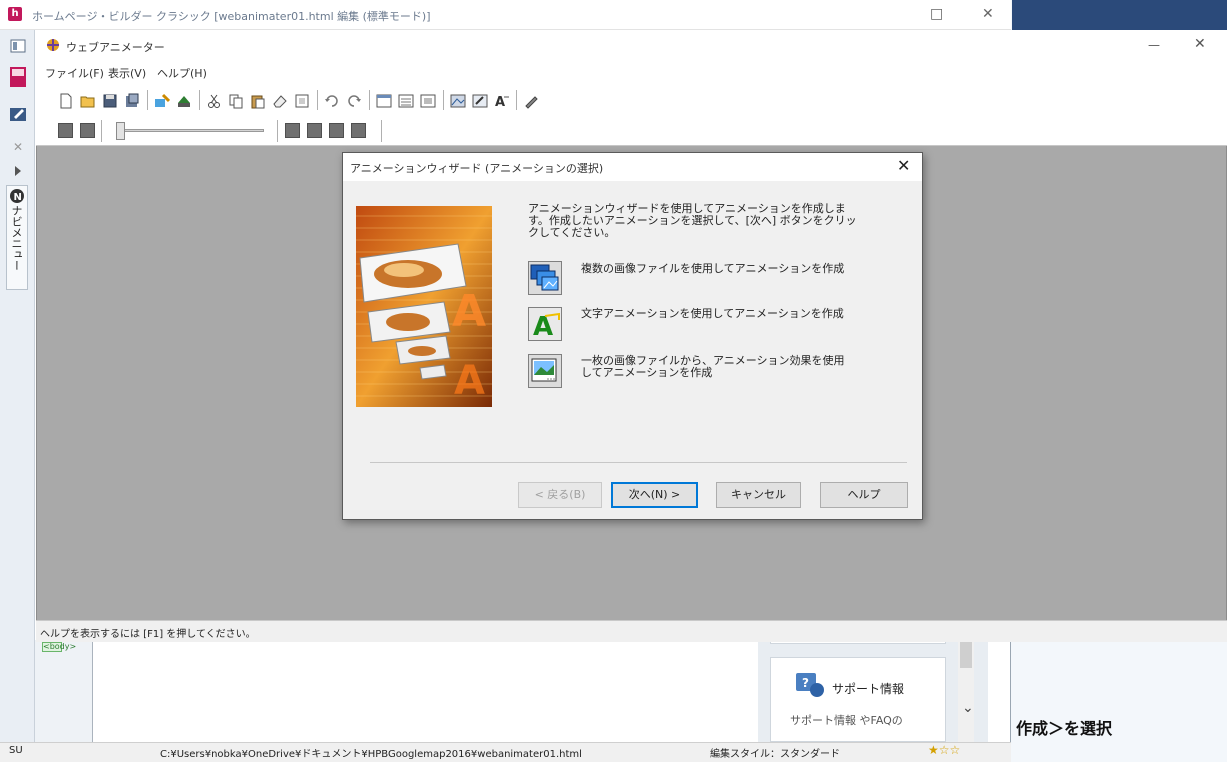  I want to click on cut-icon, so click(214, 100).